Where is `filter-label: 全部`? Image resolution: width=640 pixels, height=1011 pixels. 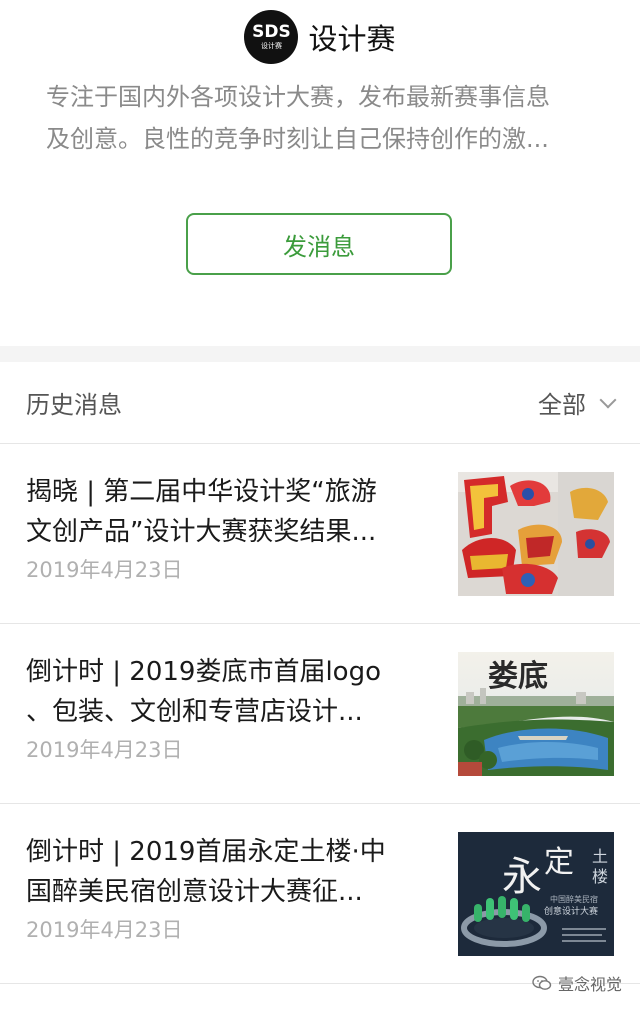
filter-label: 全部 is located at coordinates (562, 405).